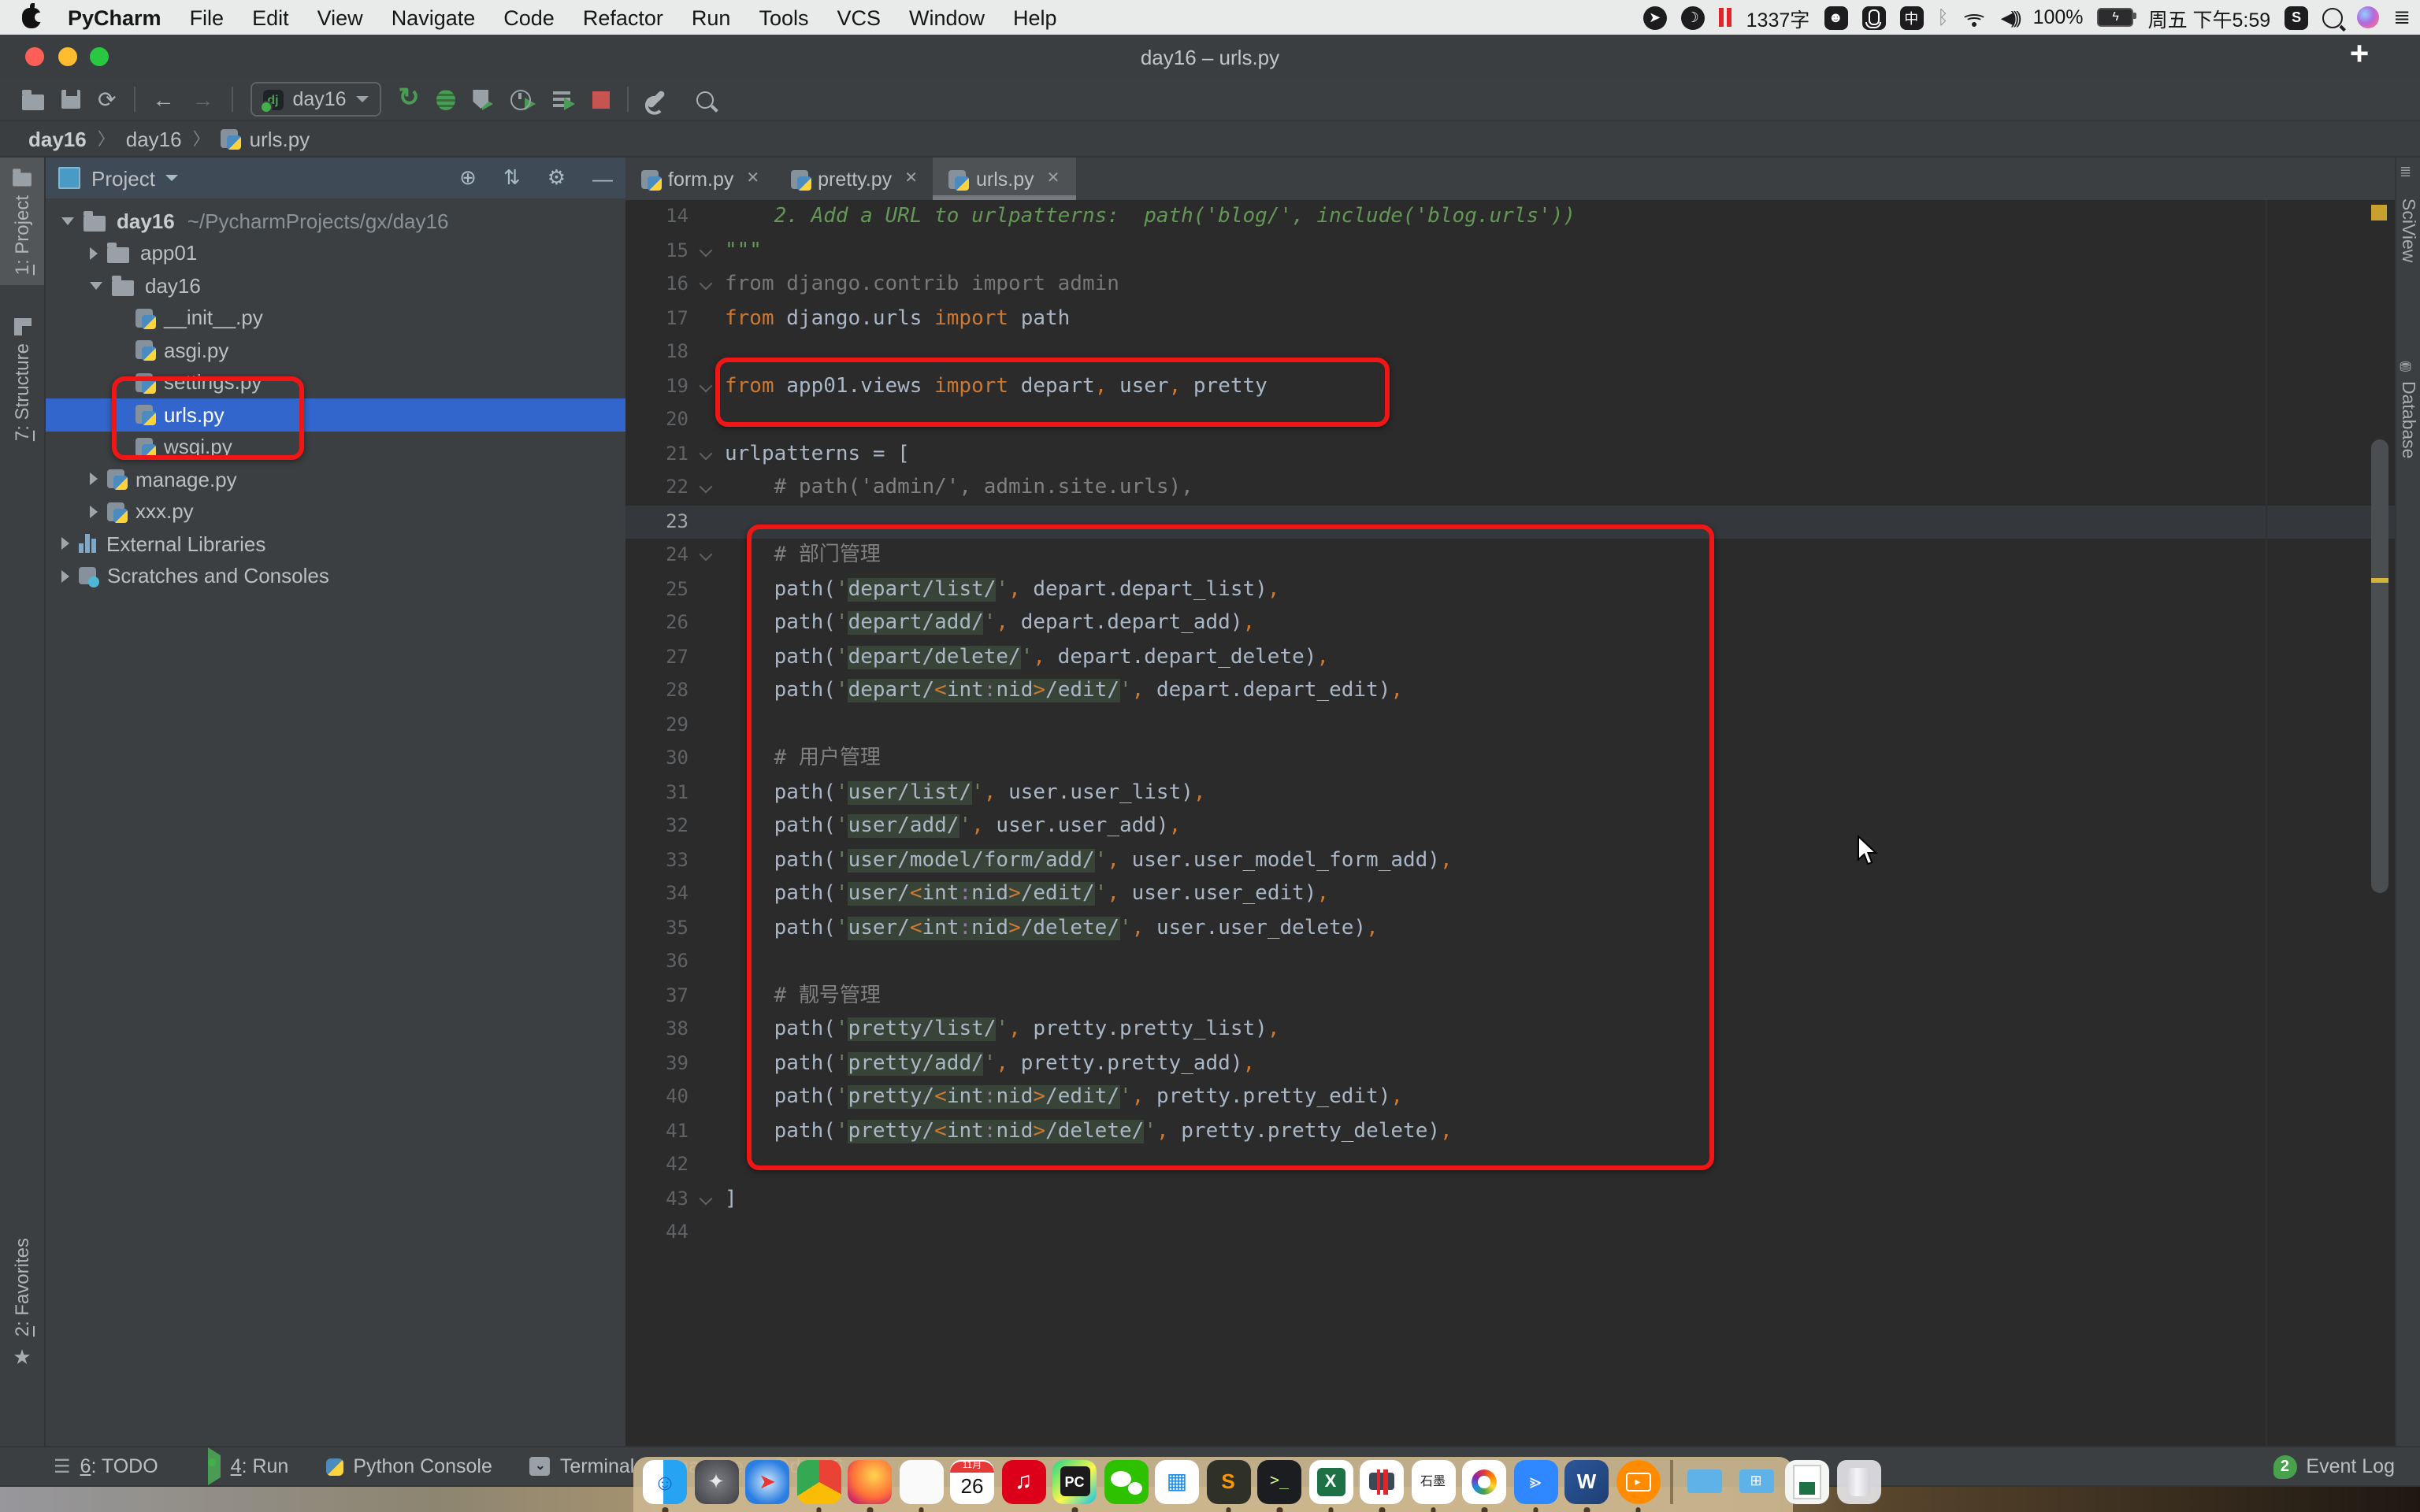 Image resolution: width=2420 pixels, height=1512 pixels. I want to click on locate-file-icon: ⊕, so click(468, 178).